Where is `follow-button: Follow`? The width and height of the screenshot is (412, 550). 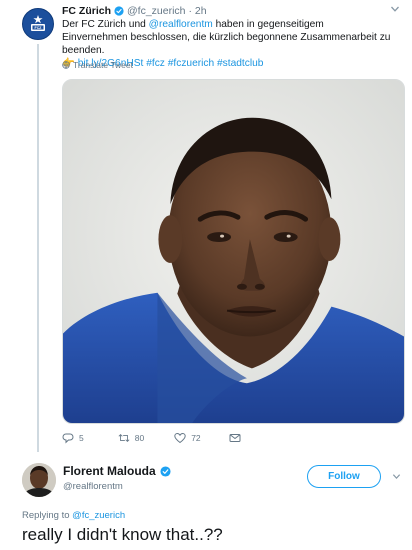
follow-button: Follow is located at coordinates (344, 476).